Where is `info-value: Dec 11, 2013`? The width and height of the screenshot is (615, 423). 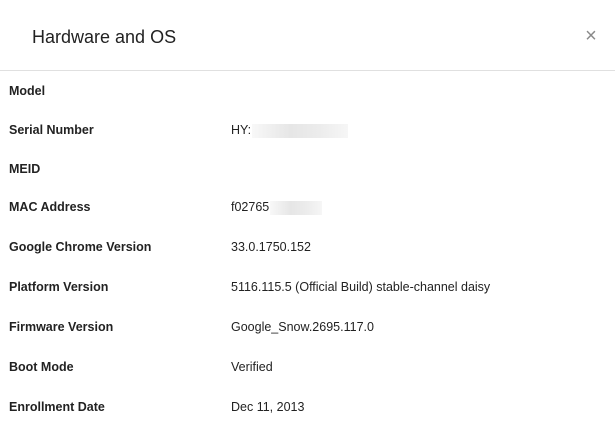 info-value: Dec 11, 2013 is located at coordinates (268, 407).